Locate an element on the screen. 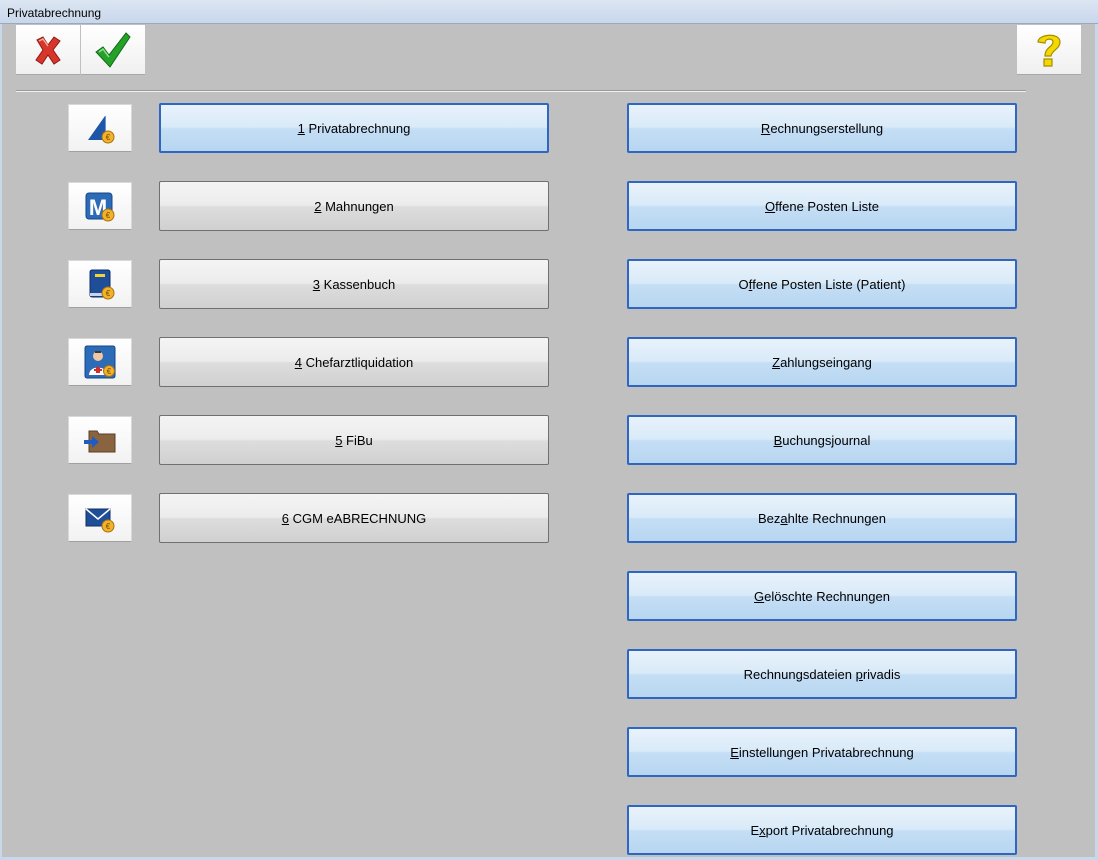 This screenshot has height=860, width=1098. label-pre: Rechnungsdateien is located at coordinates (799, 674).